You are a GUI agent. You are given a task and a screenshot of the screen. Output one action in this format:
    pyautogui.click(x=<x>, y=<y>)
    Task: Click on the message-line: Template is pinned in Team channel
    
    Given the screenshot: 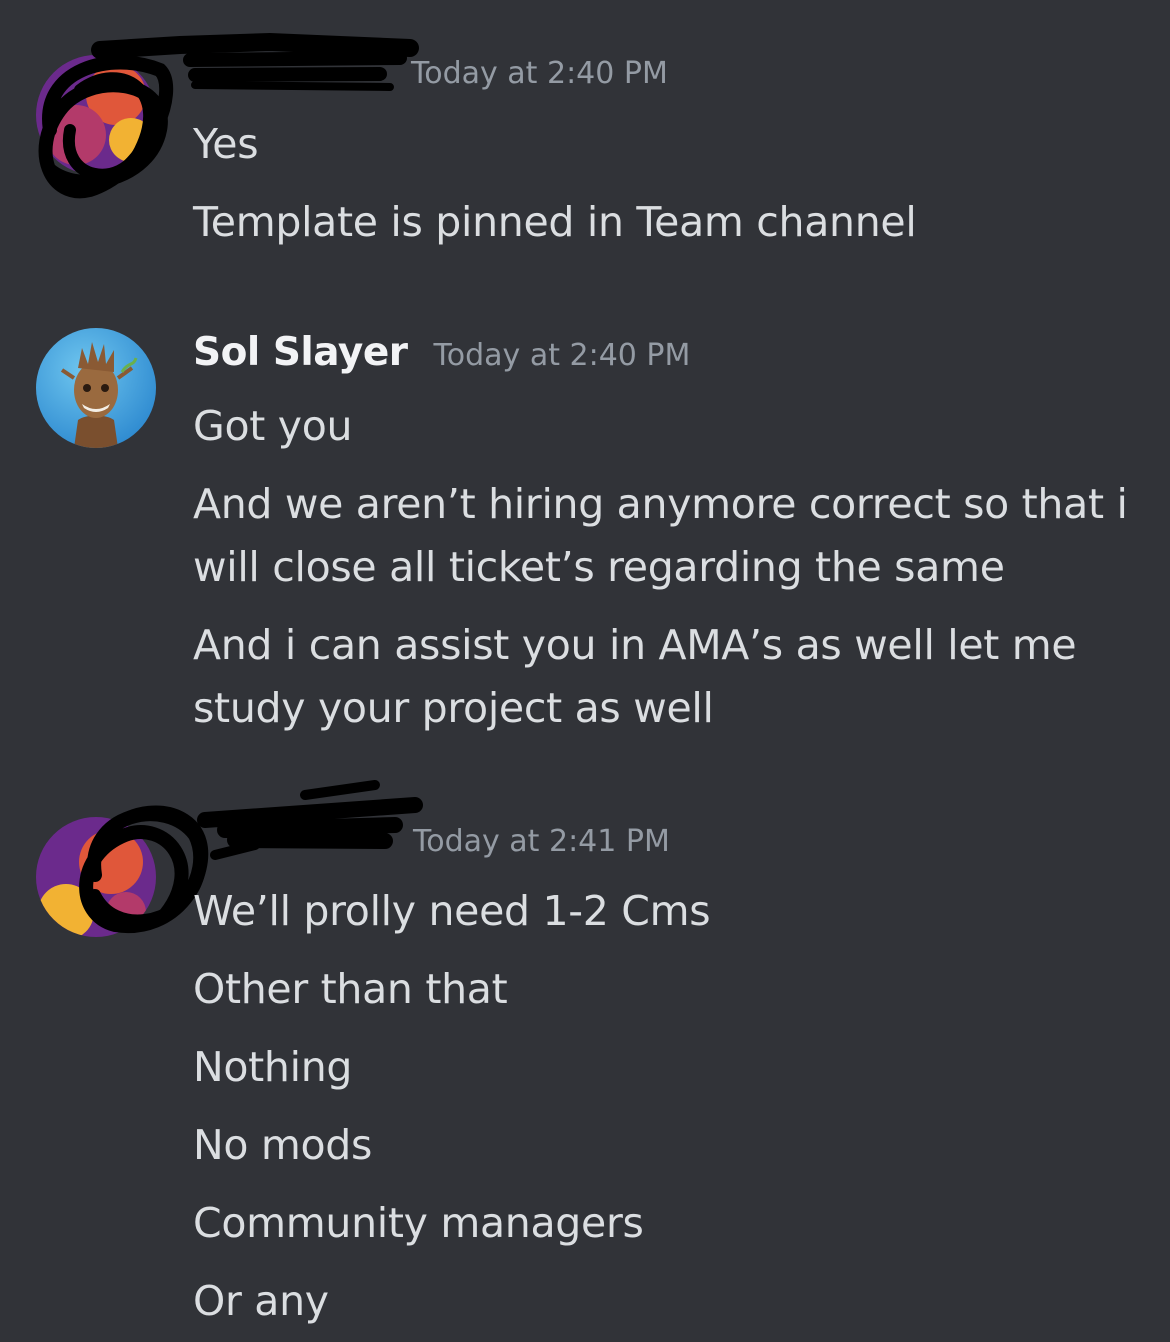 What is the action you would take?
    pyautogui.click(x=555, y=222)
    